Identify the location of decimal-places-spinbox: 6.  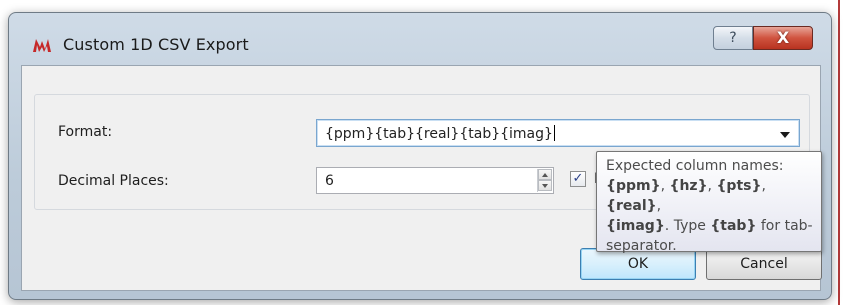
(435, 180).